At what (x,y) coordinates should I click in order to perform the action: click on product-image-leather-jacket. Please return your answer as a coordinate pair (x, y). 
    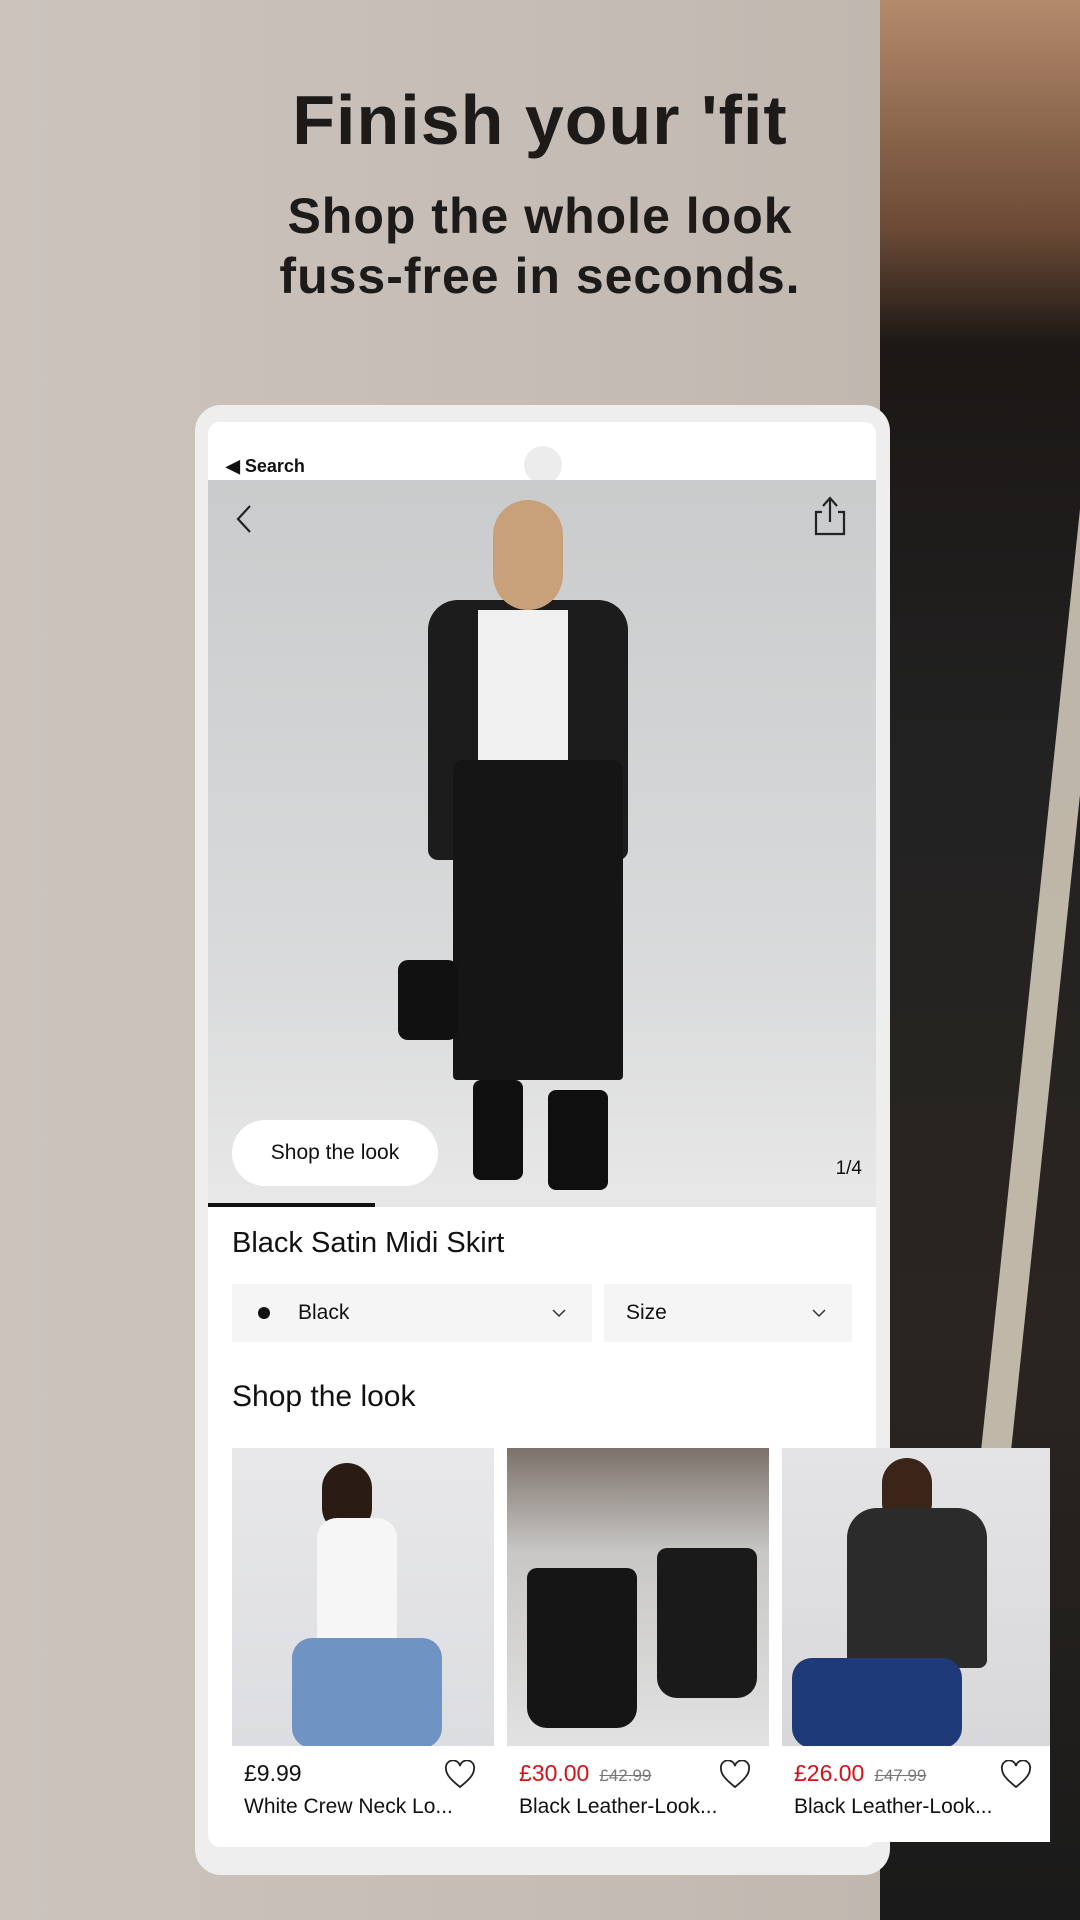
    Looking at the image, I should click on (916, 1597).